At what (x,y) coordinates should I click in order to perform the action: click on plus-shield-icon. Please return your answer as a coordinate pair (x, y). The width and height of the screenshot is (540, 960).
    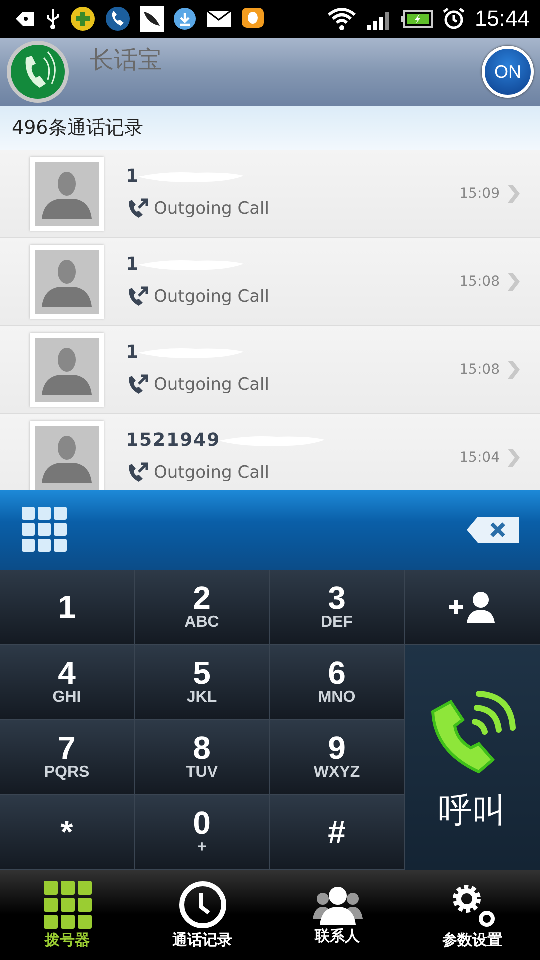
    Looking at the image, I should click on (83, 19).